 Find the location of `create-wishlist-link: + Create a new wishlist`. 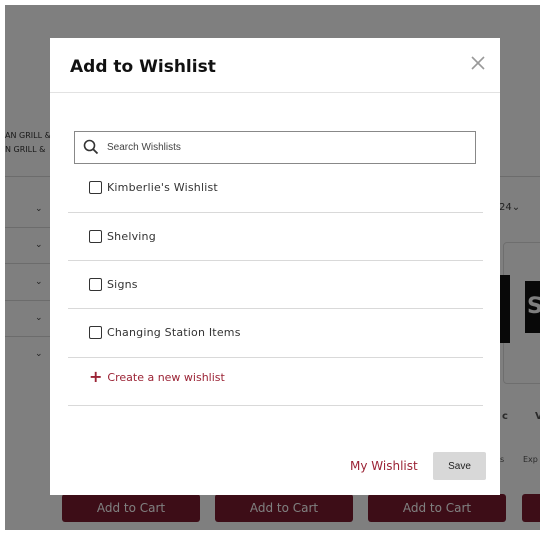

create-wishlist-link: + Create a new wishlist is located at coordinates (157, 376).